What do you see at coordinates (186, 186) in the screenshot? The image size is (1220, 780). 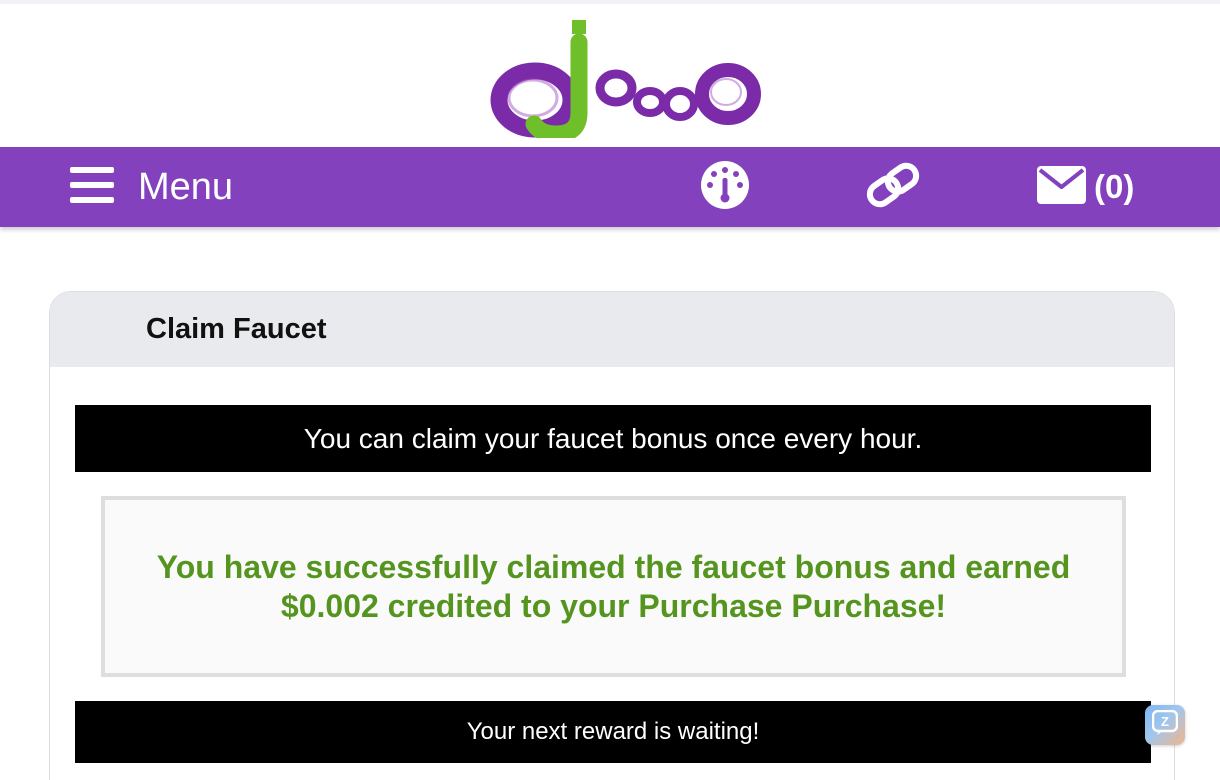 I see `menu-label: Menu` at bounding box center [186, 186].